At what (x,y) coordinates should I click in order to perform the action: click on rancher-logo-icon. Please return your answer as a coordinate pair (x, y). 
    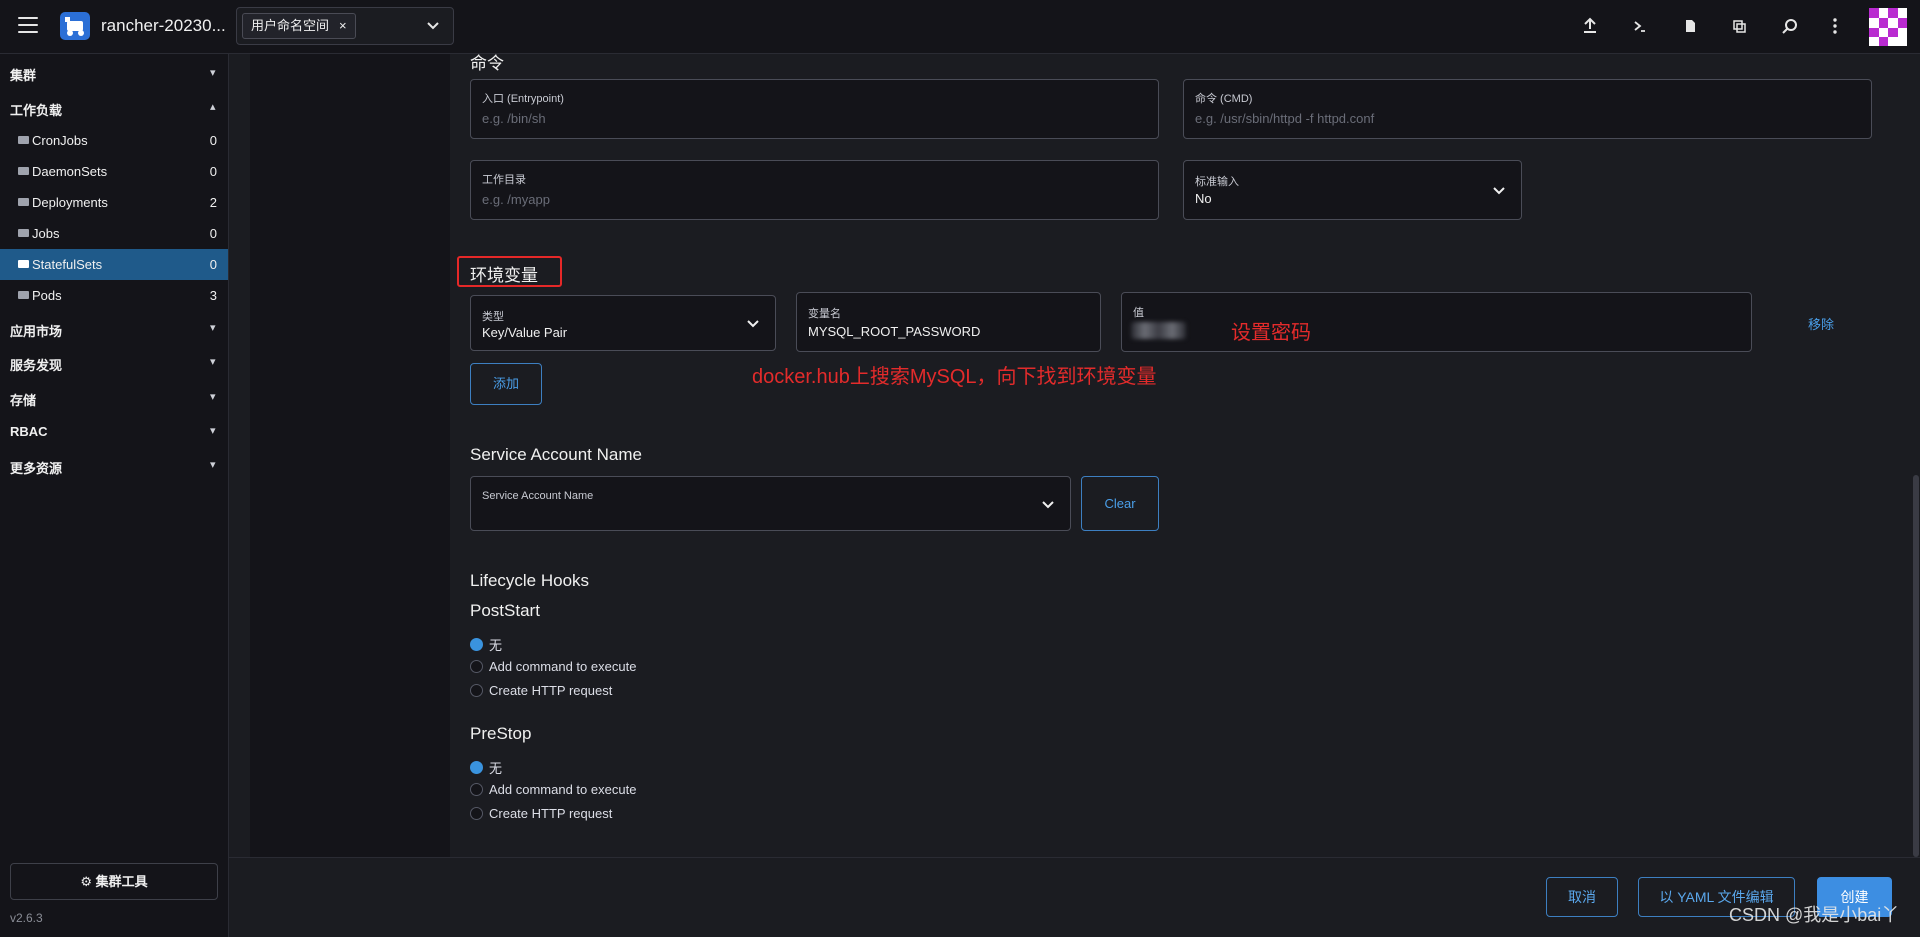
    Looking at the image, I should click on (75, 26).